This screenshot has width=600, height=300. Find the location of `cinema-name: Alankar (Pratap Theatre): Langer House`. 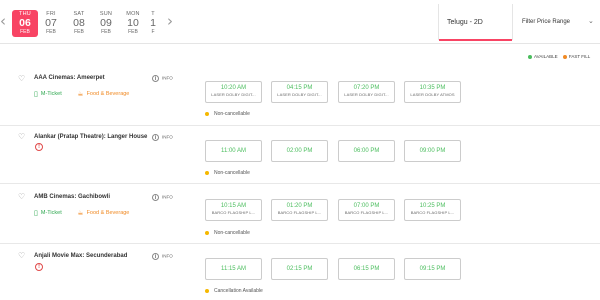

cinema-name: Alankar (Pratap Theatre): Langer House is located at coordinates (90, 137).